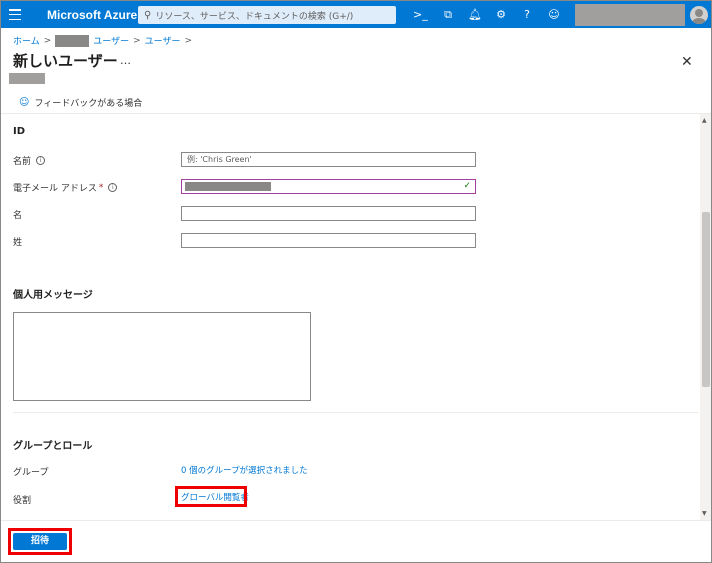  What do you see at coordinates (475, 15) in the screenshot?
I see `notifications-icon: 🔔︎` at bounding box center [475, 15].